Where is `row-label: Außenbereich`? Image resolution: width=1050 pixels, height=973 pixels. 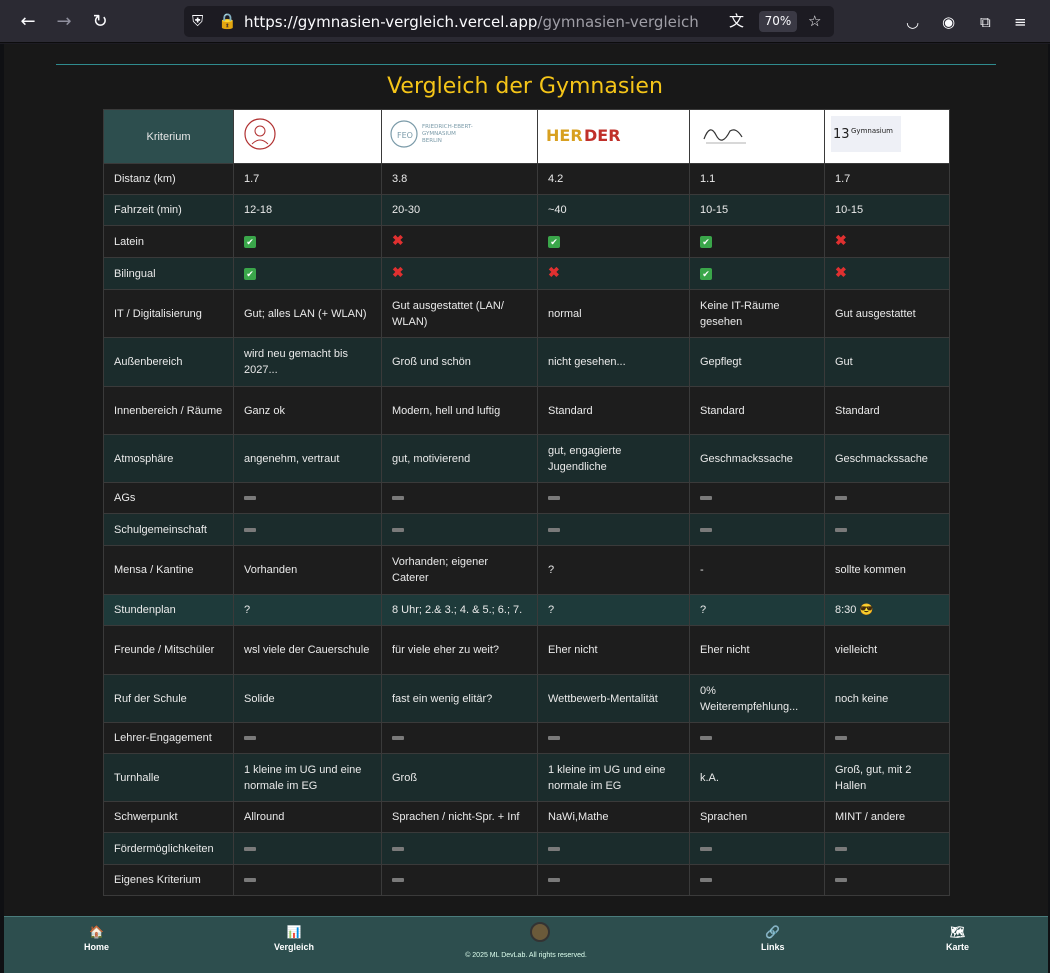
row-label: Außenbereich is located at coordinates (168, 362).